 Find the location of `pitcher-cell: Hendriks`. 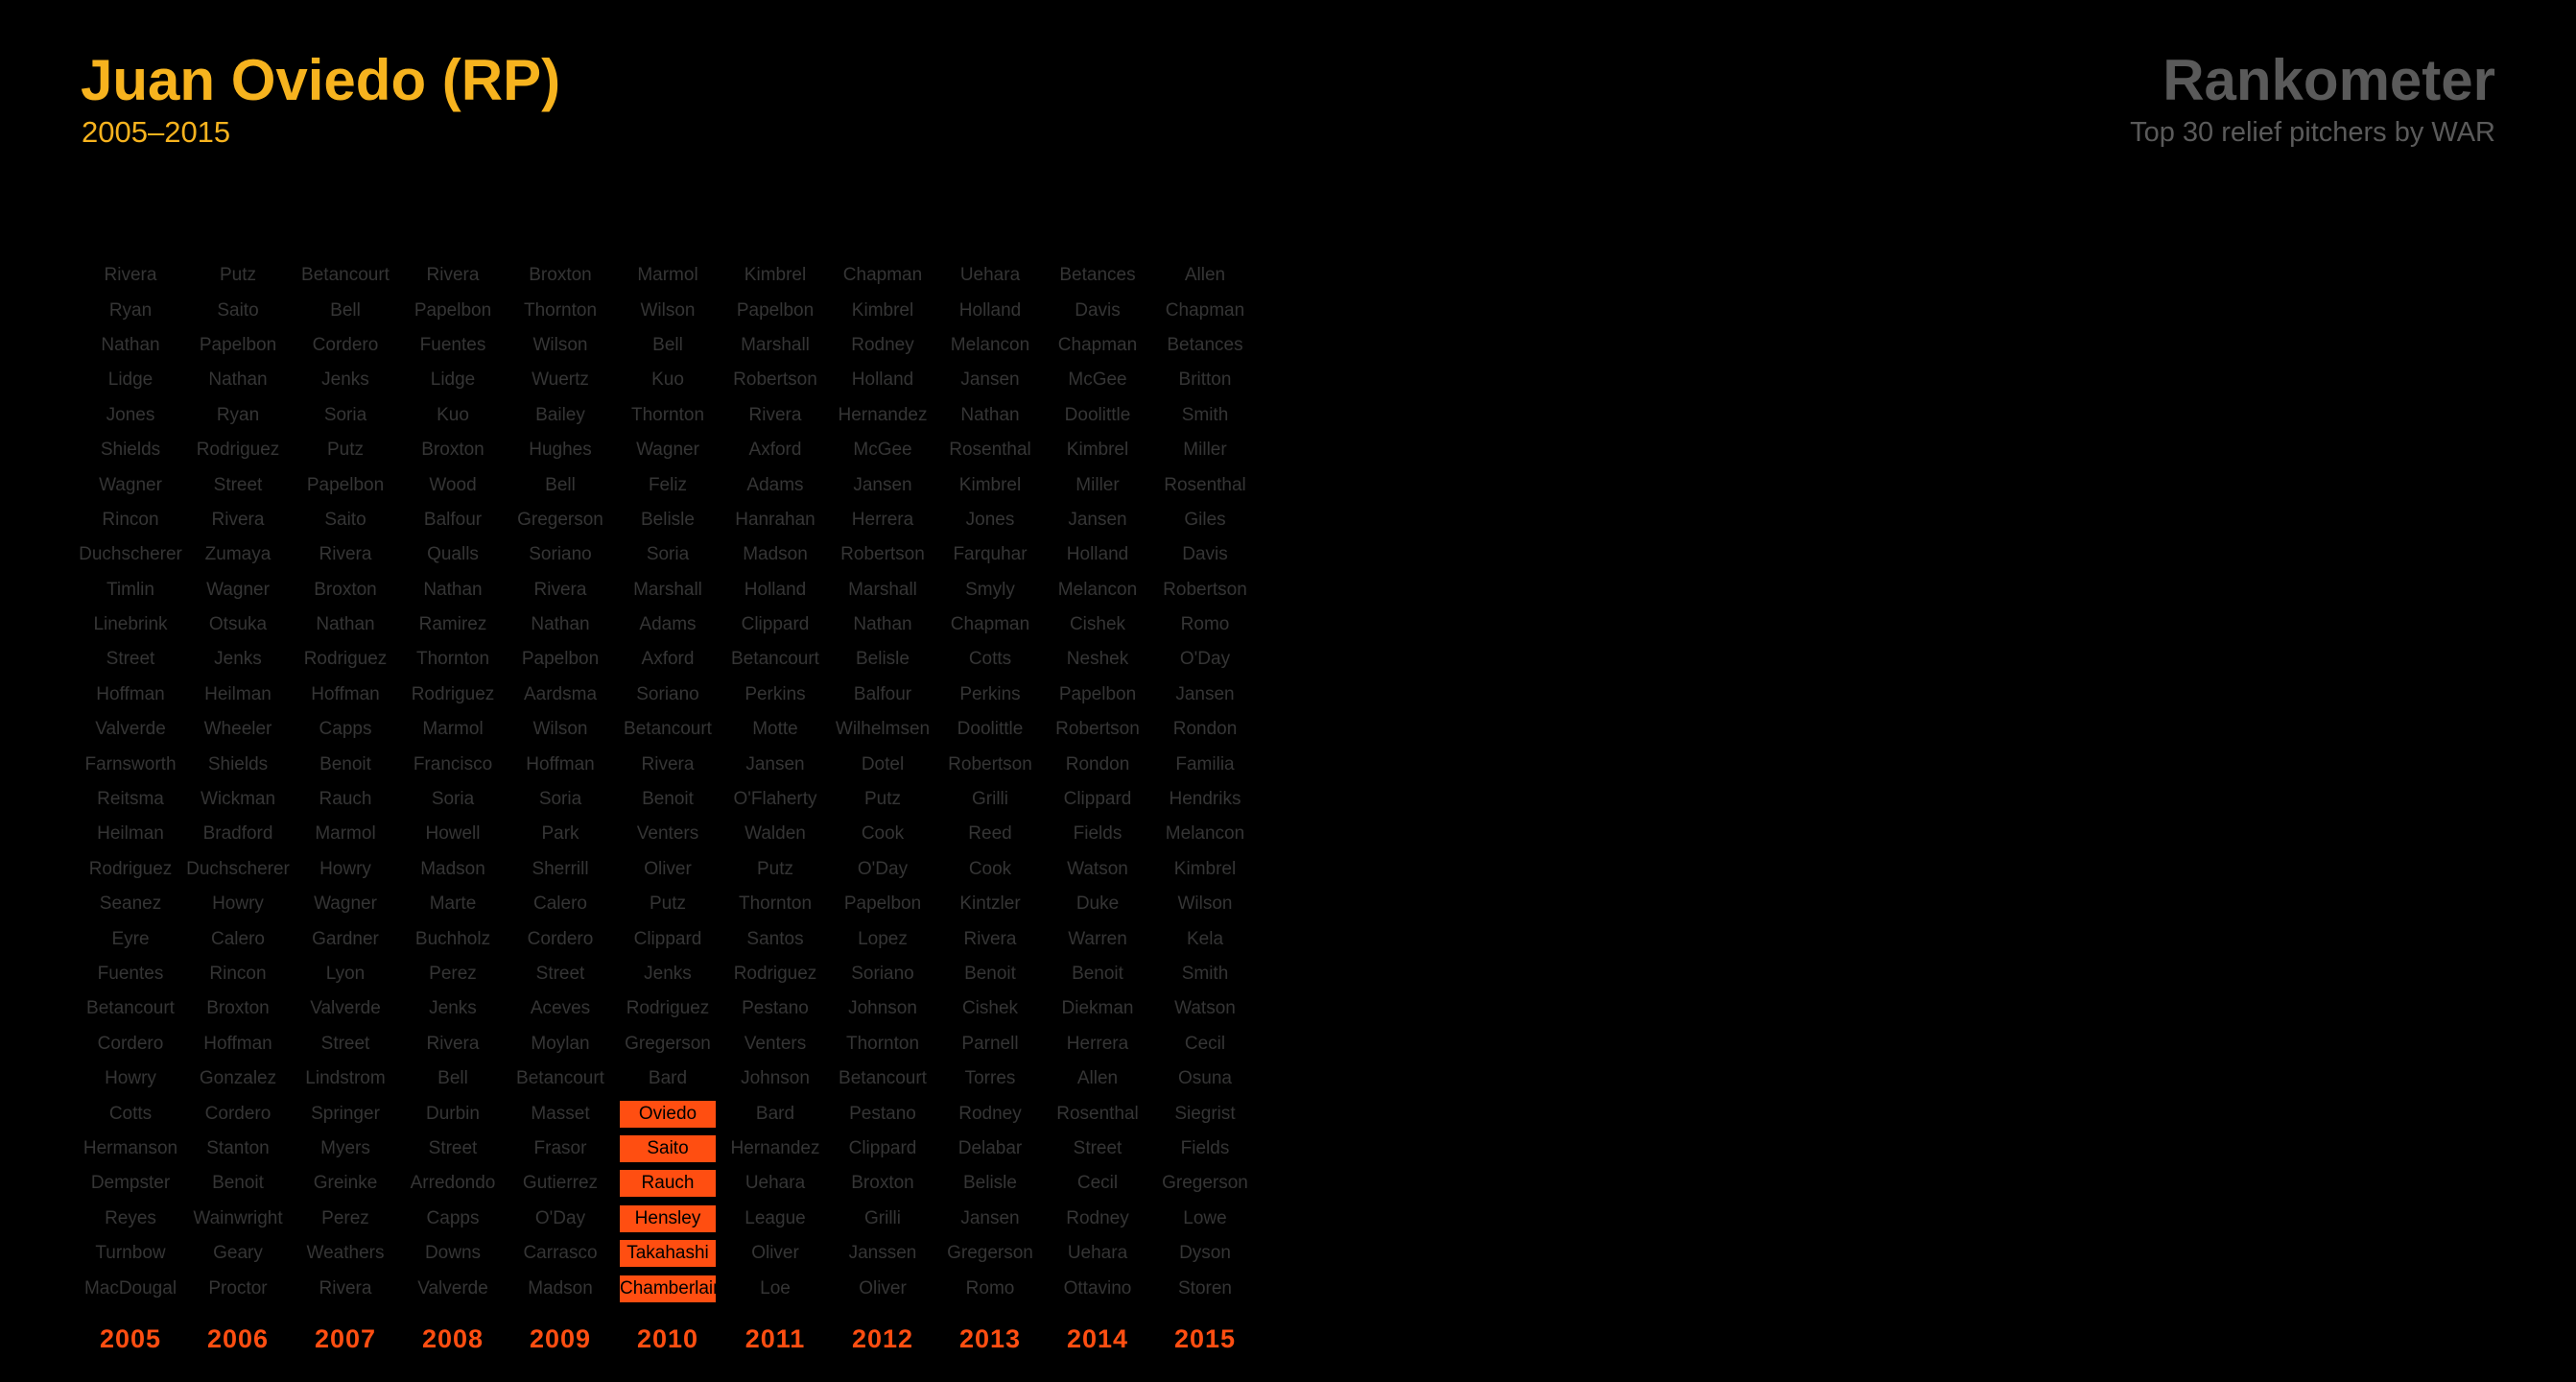

pitcher-cell: Hendriks is located at coordinates (1205, 799).